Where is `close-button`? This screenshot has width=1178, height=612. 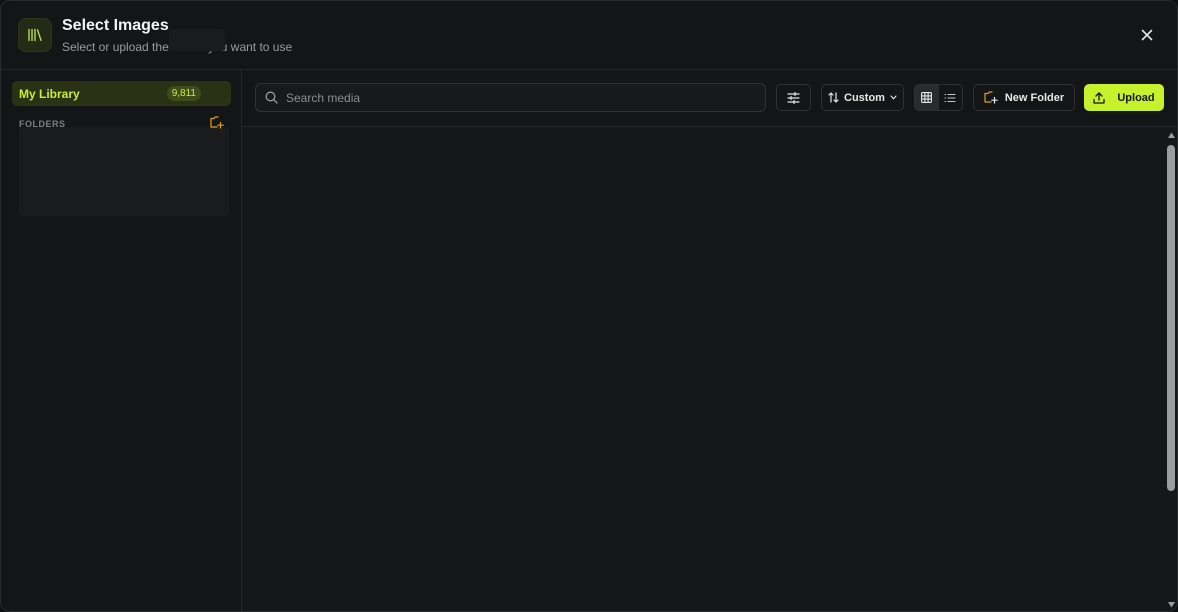 close-button is located at coordinates (1147, 35).